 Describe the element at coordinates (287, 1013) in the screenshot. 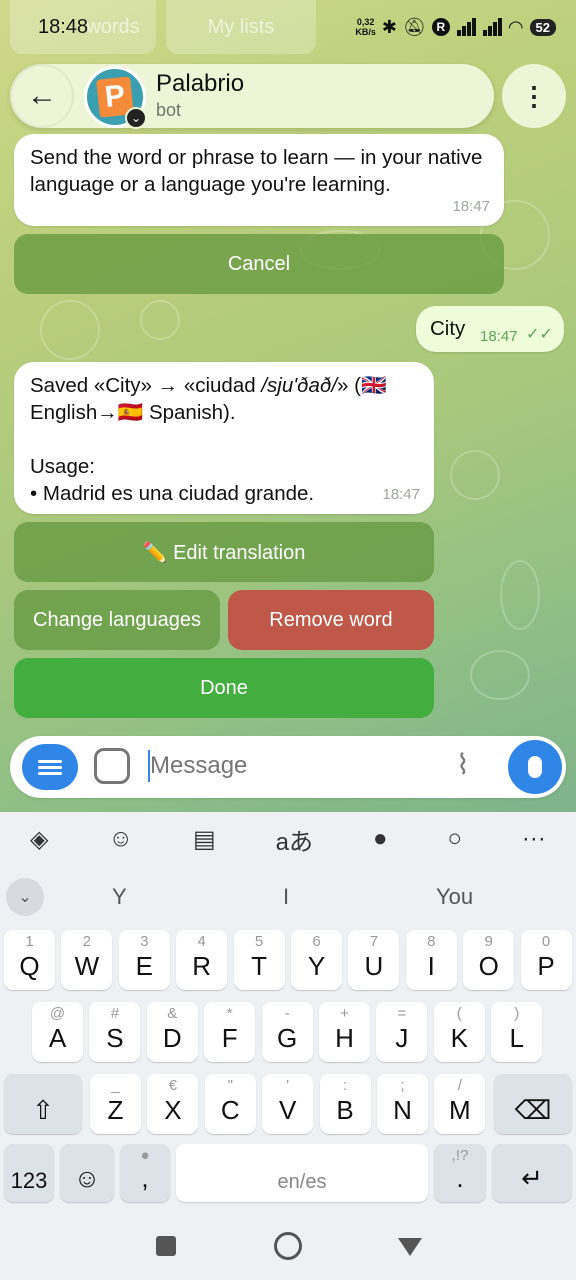

I see `key-alt-label: -` at that location.